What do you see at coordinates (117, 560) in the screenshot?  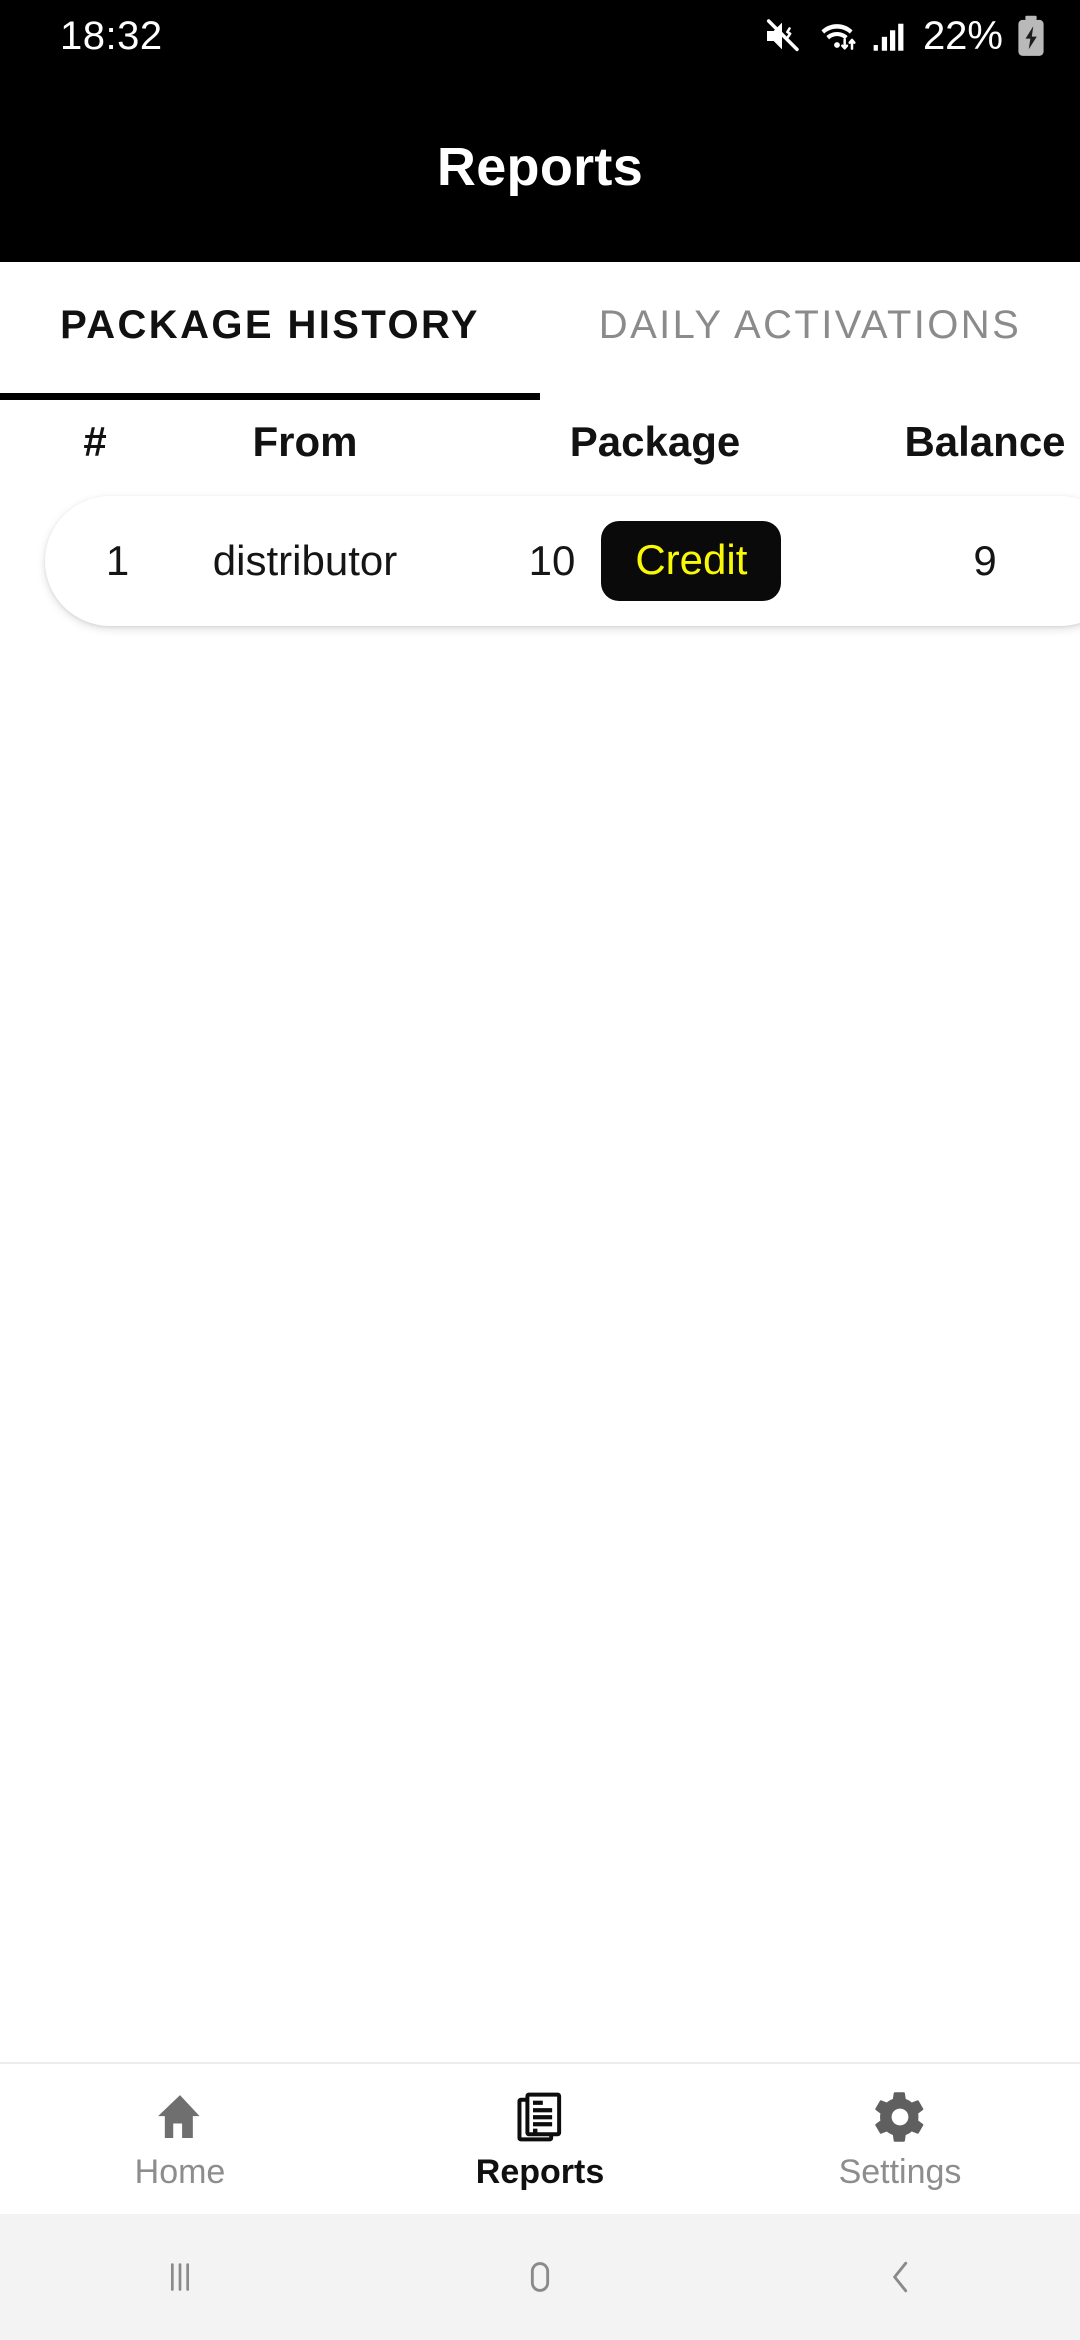 I see `cell-row-number: 1` at bounding box center [117, 560].